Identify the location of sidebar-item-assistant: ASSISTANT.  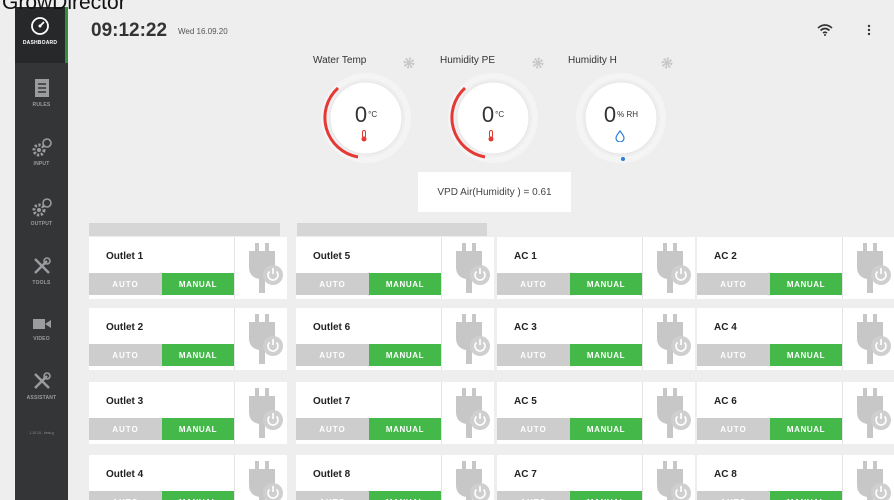
(41, 390).